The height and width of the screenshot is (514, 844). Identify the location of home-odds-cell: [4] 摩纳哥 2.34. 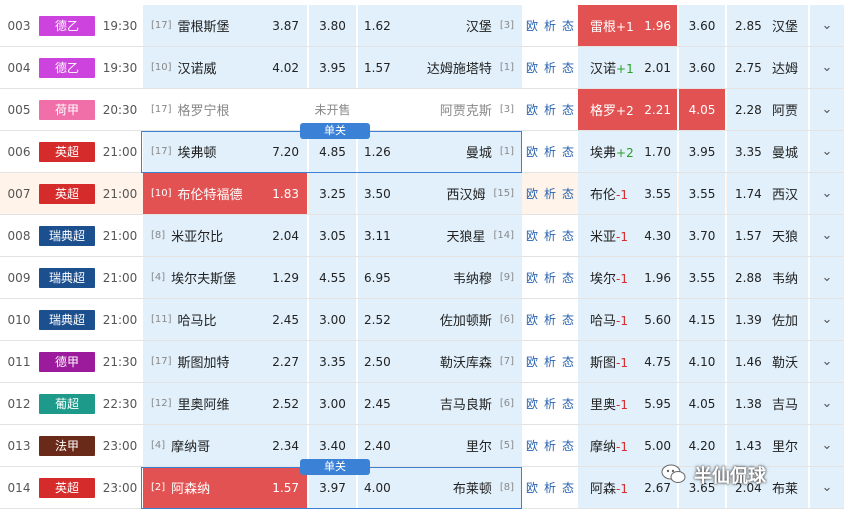
(225, 445).